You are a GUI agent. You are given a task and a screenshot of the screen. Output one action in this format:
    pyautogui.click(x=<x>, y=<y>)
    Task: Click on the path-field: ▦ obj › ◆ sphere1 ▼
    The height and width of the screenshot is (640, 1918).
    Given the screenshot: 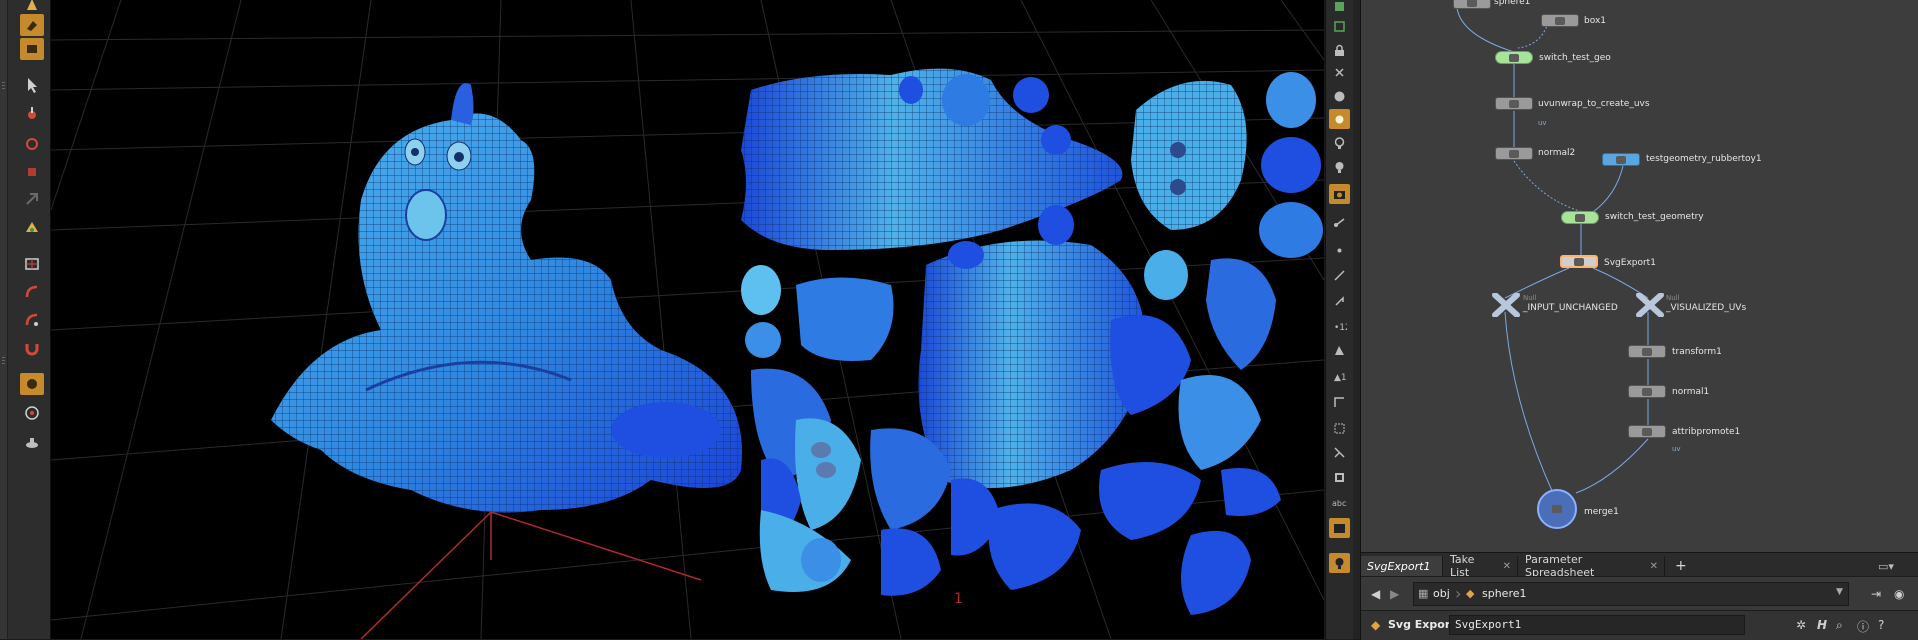 What is the action you would take?
    pyautogui.click(x=1631, y=594)
    